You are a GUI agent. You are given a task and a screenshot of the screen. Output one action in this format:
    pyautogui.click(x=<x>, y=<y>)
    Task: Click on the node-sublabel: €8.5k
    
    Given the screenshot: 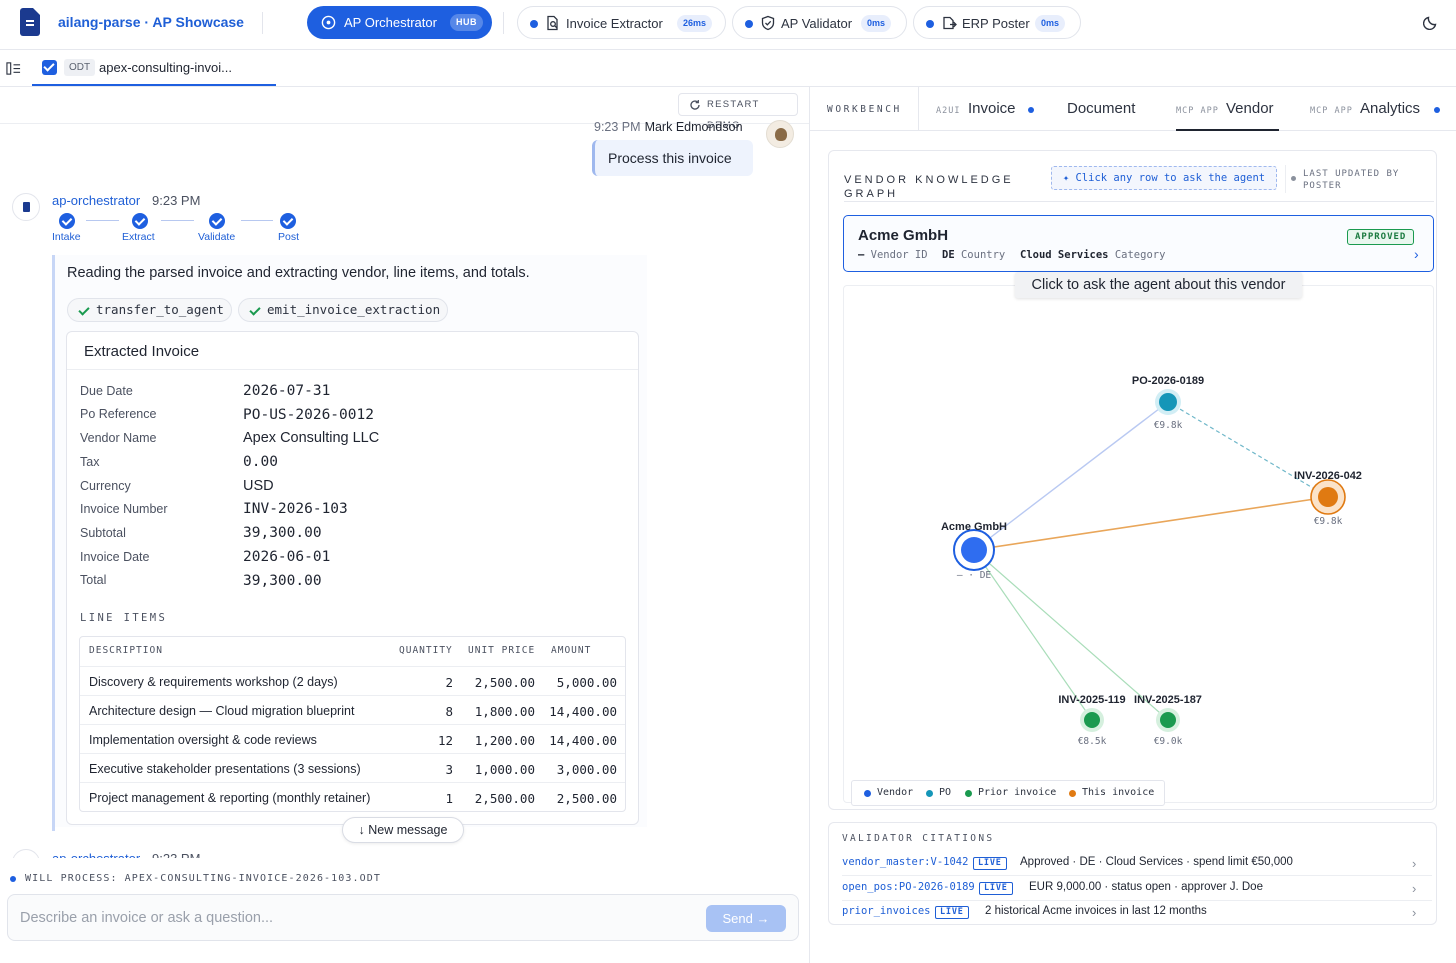 What is the action you would take?
    pyautogui.click(x=1092, y=741)
    